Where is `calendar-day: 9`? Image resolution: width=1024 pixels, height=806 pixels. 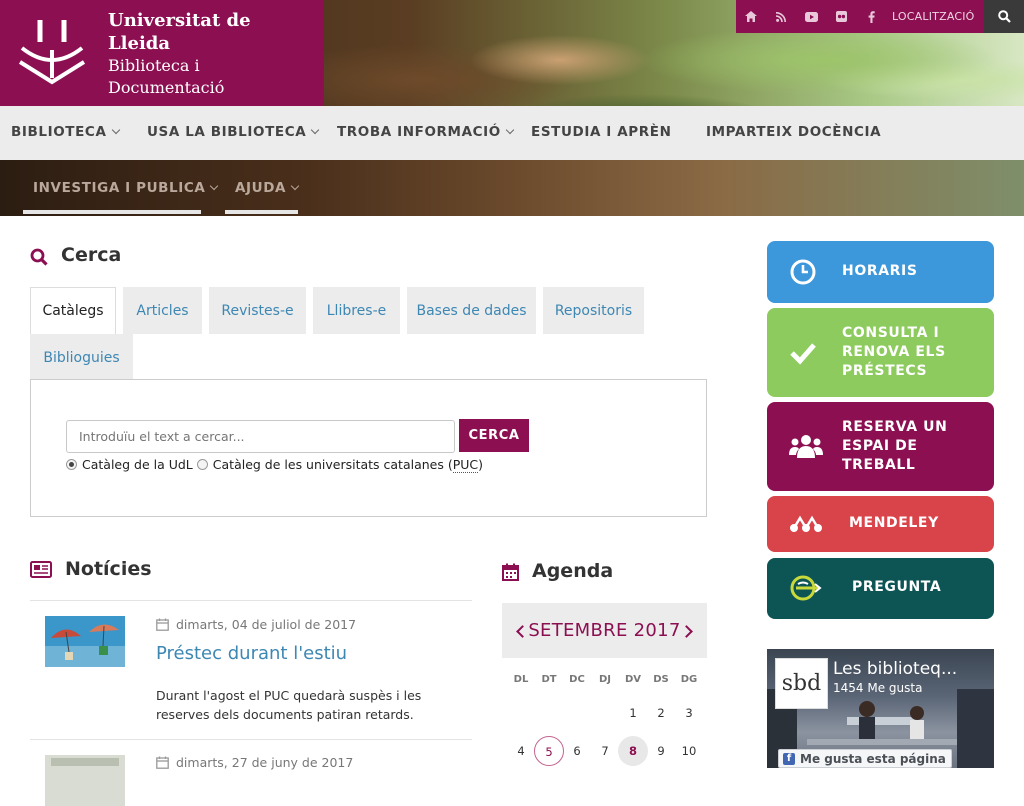
calendar-day: 9 is located at coordinates (661, 751).